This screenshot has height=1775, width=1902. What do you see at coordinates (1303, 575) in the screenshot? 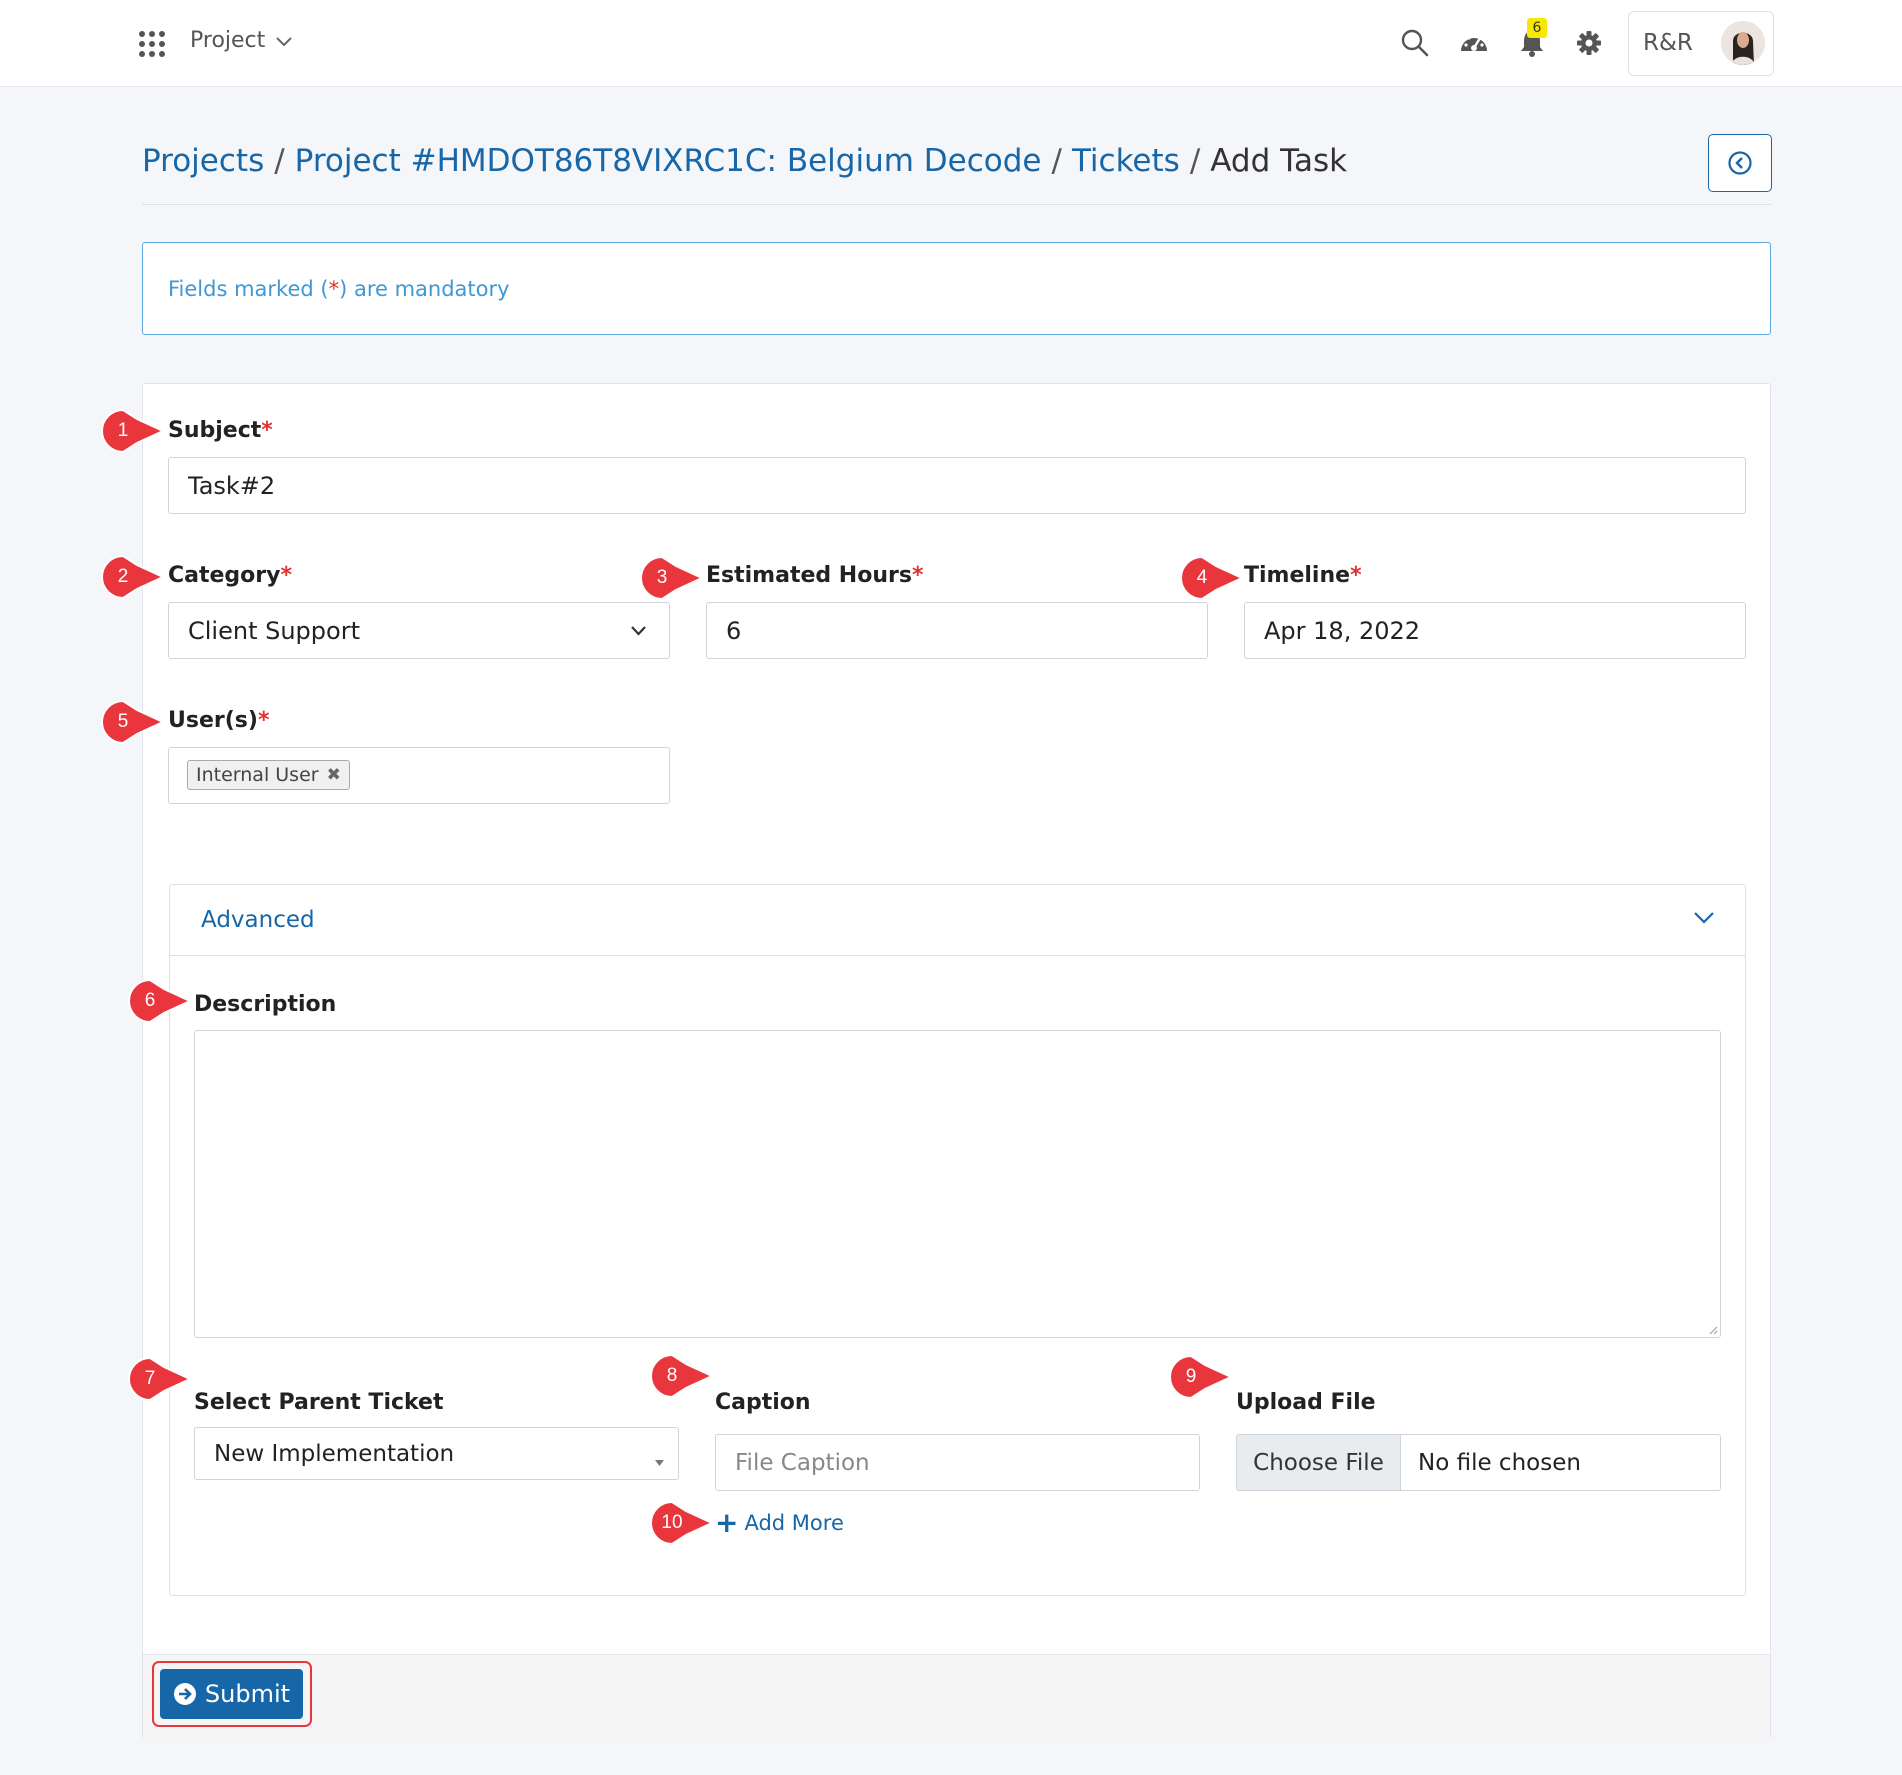
I see `timeline-label: Timeline*` at bounding box center [1303, 575].